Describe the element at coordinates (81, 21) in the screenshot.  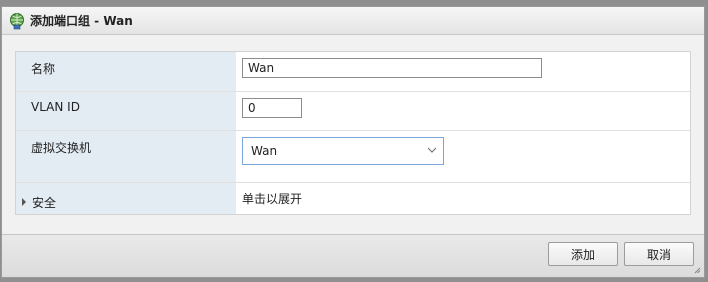
I see `dialog-title: 添加端口组 - Wan` at that location.